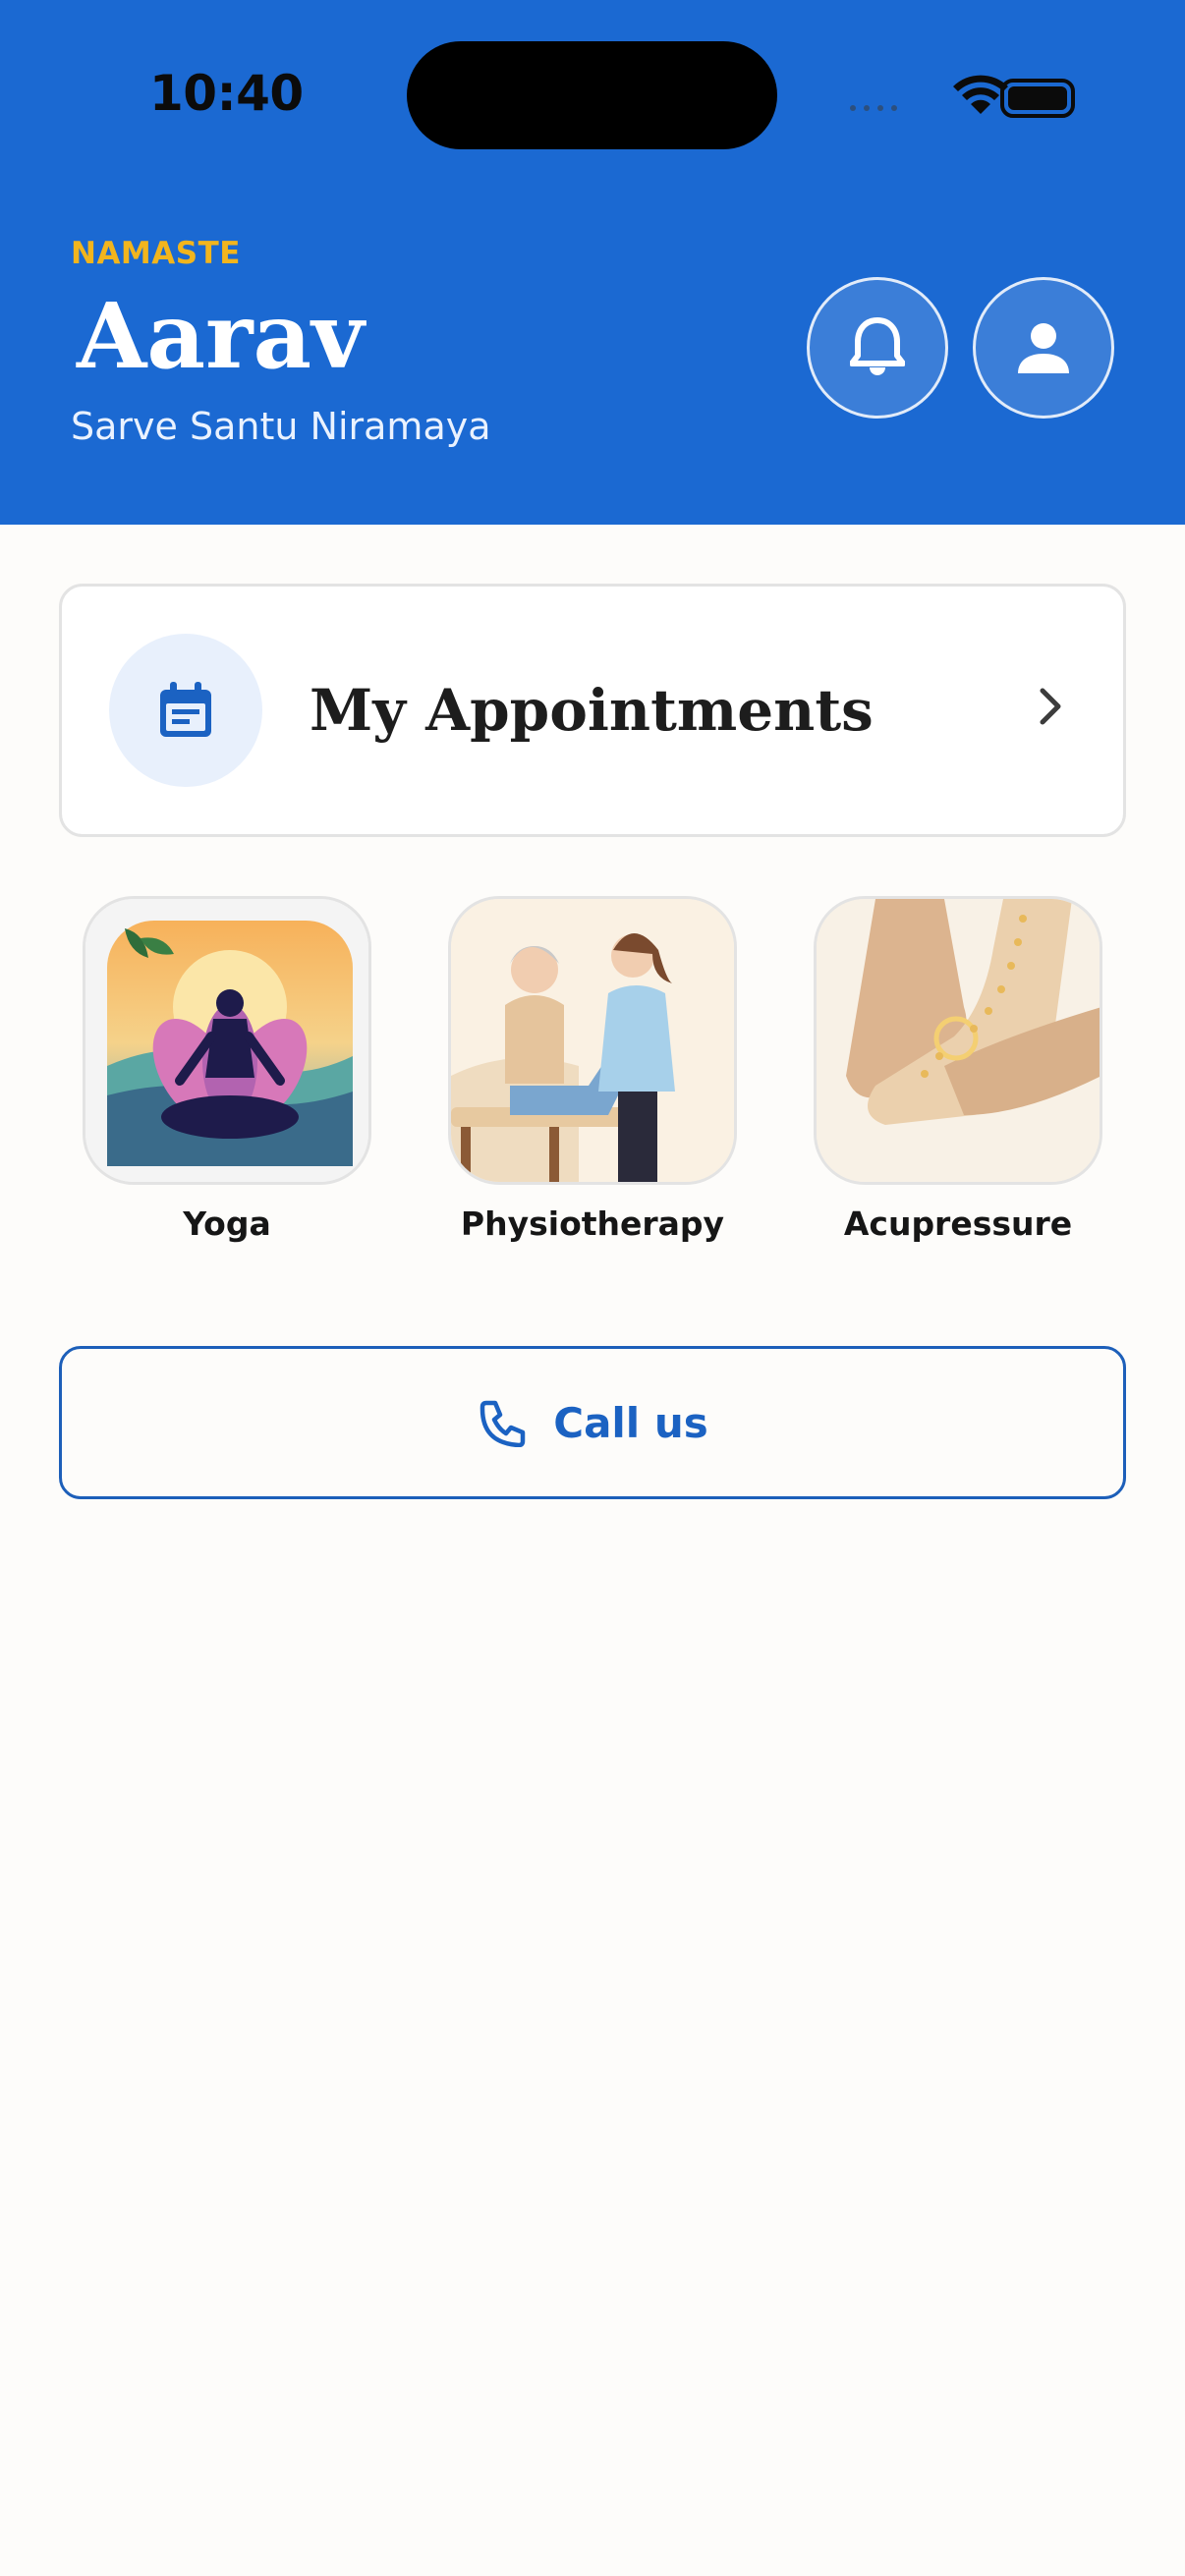 This screenshot has width=1185, height=2576. I want to click on service-label: Yoga, so click(227, 1223).